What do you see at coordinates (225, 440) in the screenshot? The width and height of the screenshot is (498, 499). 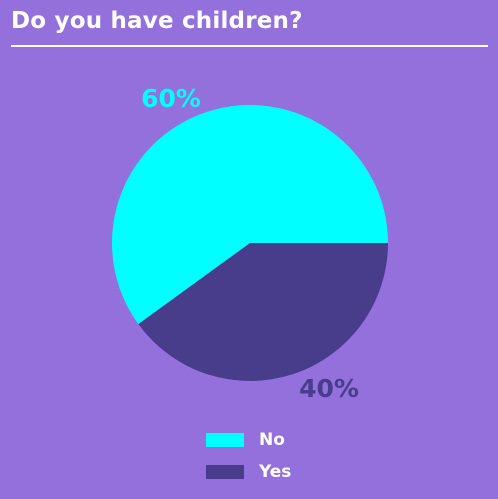 I see `legend-swatch-no` at bounding box center [225, 440].